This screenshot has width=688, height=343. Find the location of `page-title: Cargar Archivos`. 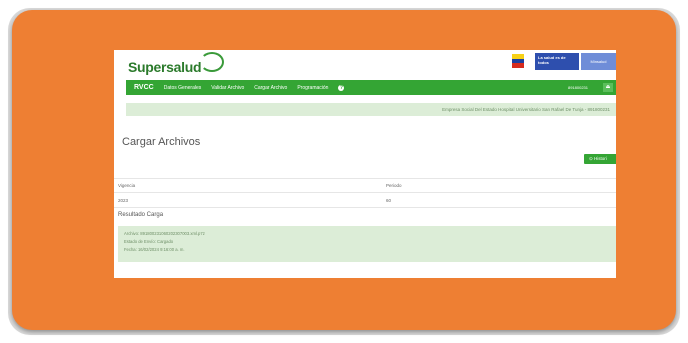

page-title: Cargar Archivos is located at coordinates (161, 142).